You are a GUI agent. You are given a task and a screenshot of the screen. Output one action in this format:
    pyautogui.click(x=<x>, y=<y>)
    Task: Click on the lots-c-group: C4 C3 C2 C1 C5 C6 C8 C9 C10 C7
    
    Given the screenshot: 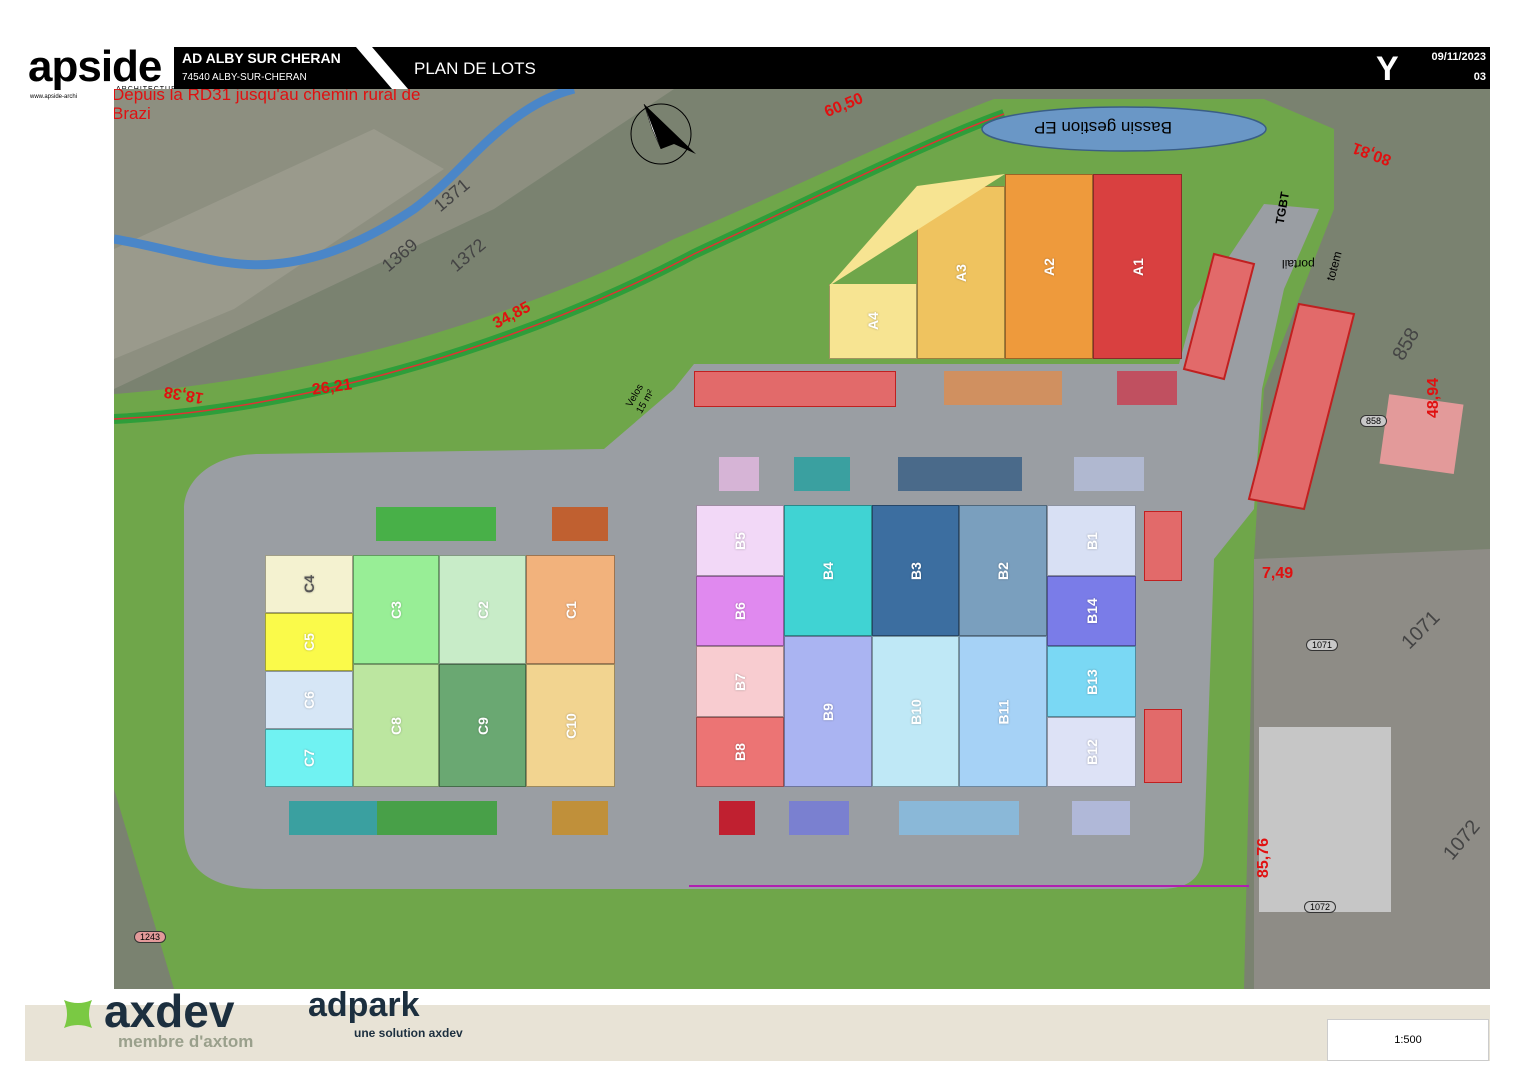 What is the action you would take?
    pyautogui.click(x=440, y=671)
    